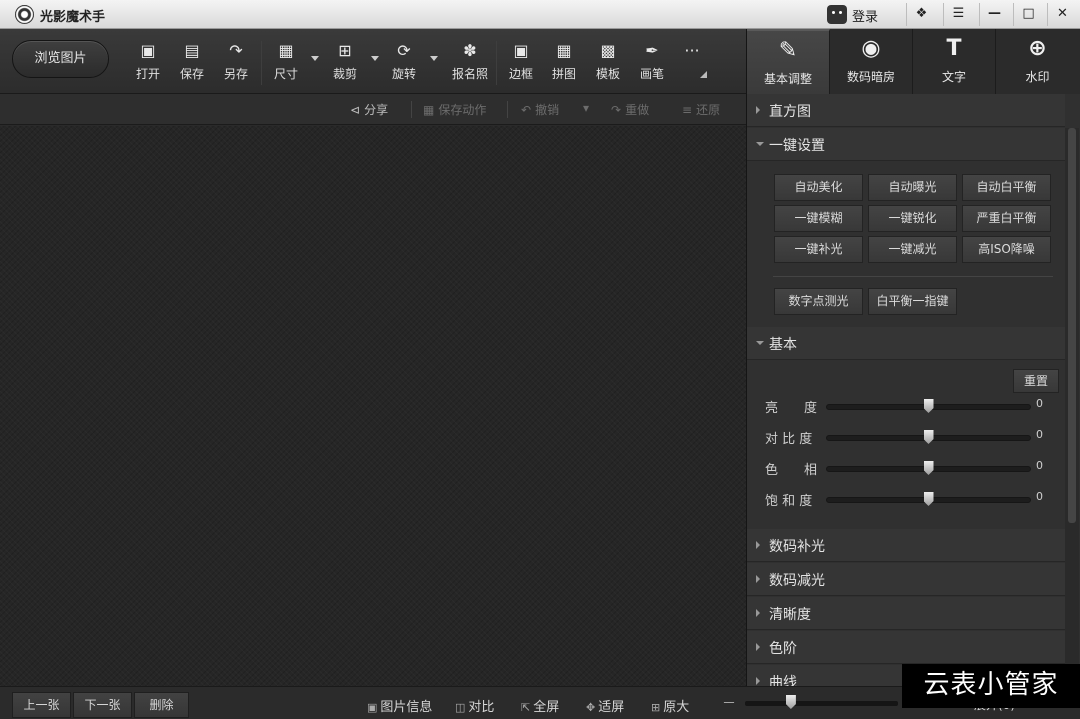 The image size is (1080, 719). Describe the element at coordinates (526, 110) in the screenshot. I see `undo-icon: ↶` at that location.